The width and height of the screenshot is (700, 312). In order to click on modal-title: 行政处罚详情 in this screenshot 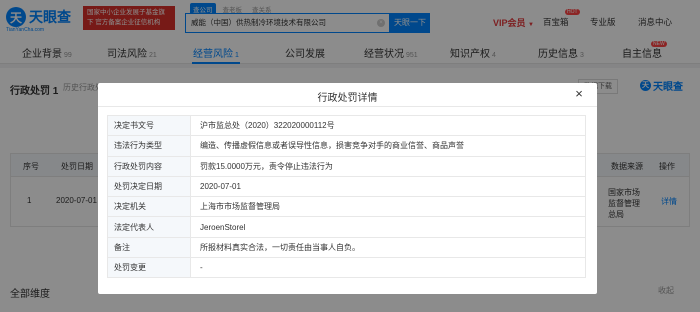, I will do `click(347, 98)`.